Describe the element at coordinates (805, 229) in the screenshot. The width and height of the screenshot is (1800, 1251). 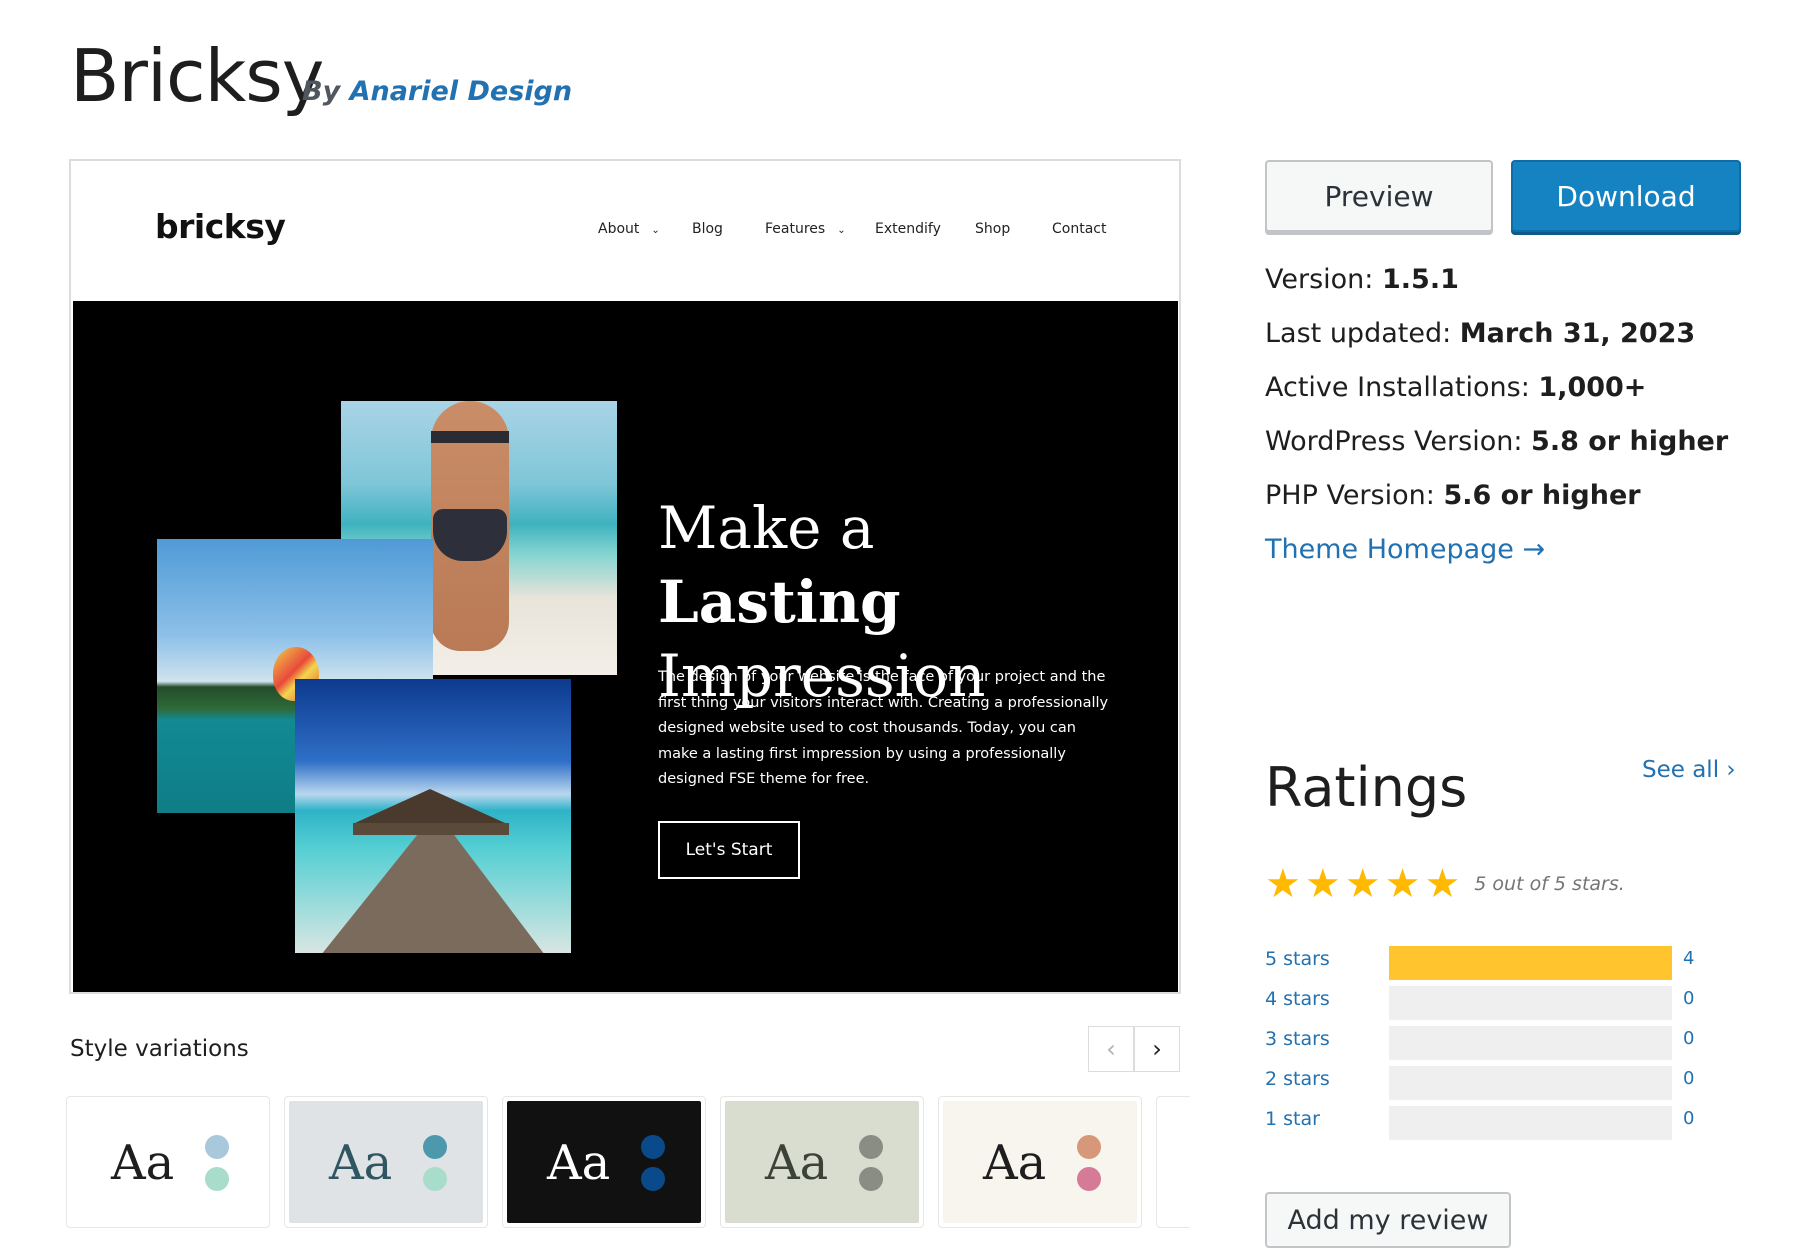
I see `screenshot-nav-features: Features ⌄` at that location.